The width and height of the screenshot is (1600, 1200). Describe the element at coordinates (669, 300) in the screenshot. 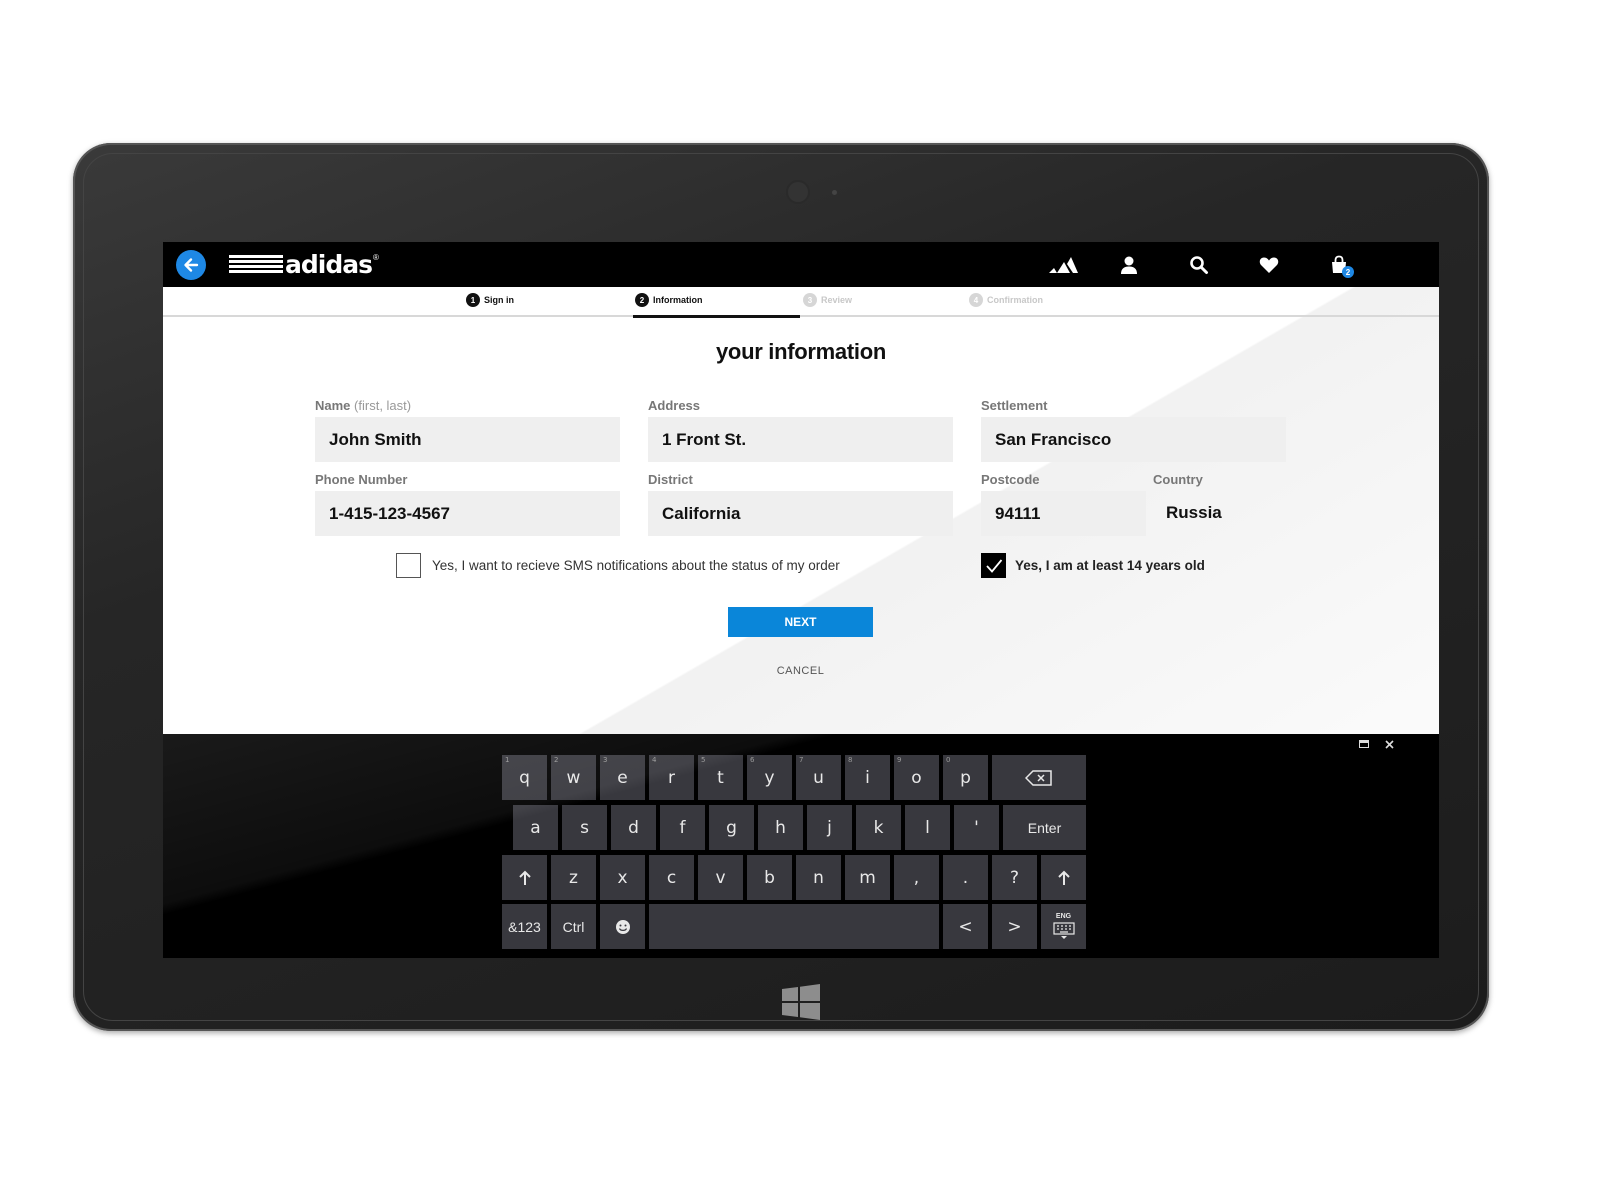

I see `step-information: 2 Information` at that location.